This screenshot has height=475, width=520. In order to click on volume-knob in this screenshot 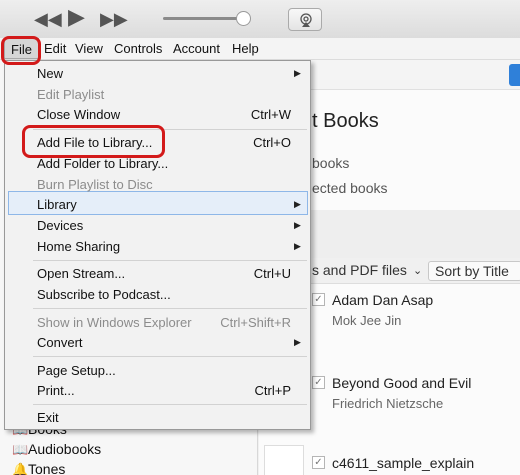, I will do `click(243, 18)`.